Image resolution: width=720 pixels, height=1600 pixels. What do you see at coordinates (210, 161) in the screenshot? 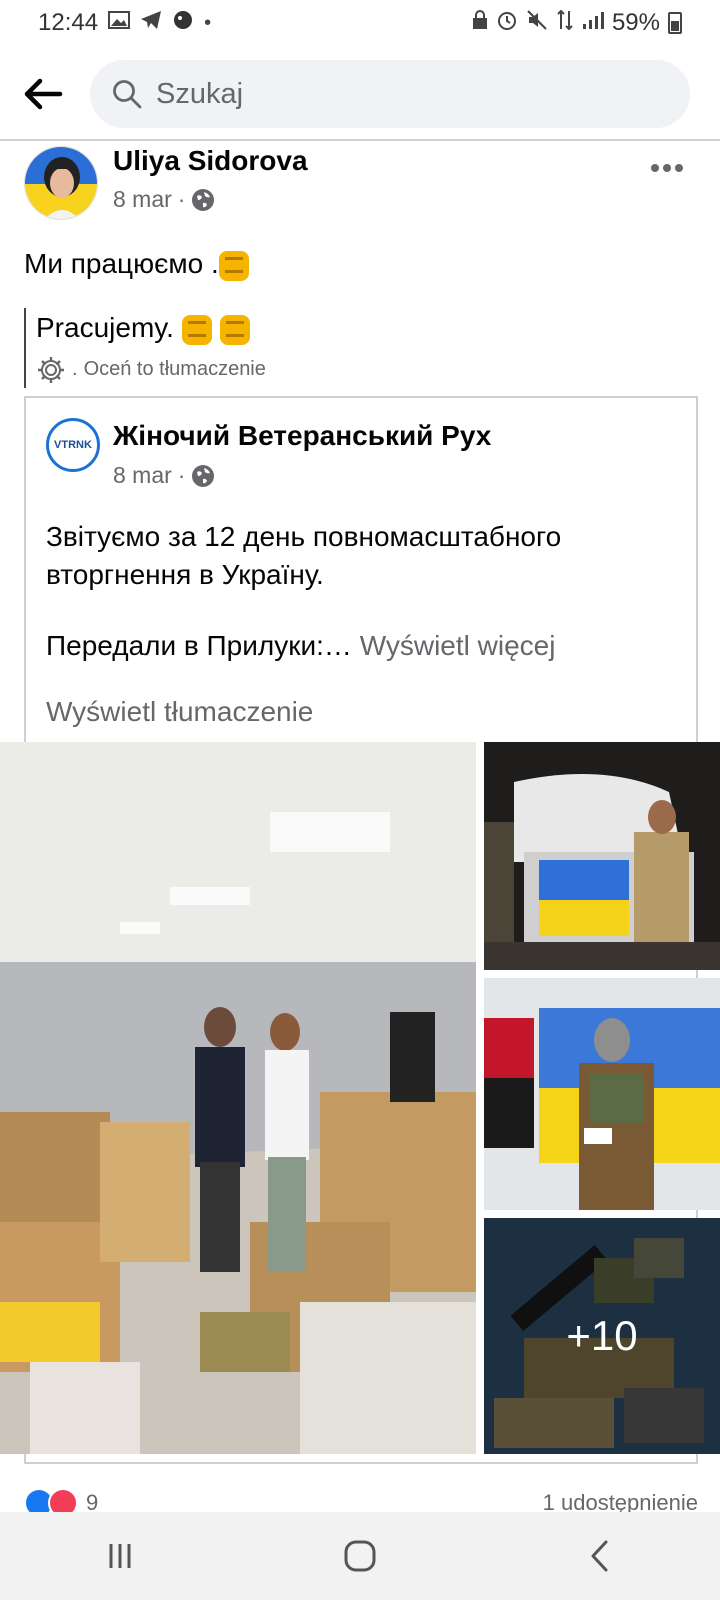
I see `author-name: Uliya Sidorova` at bounding box center [210, 161].